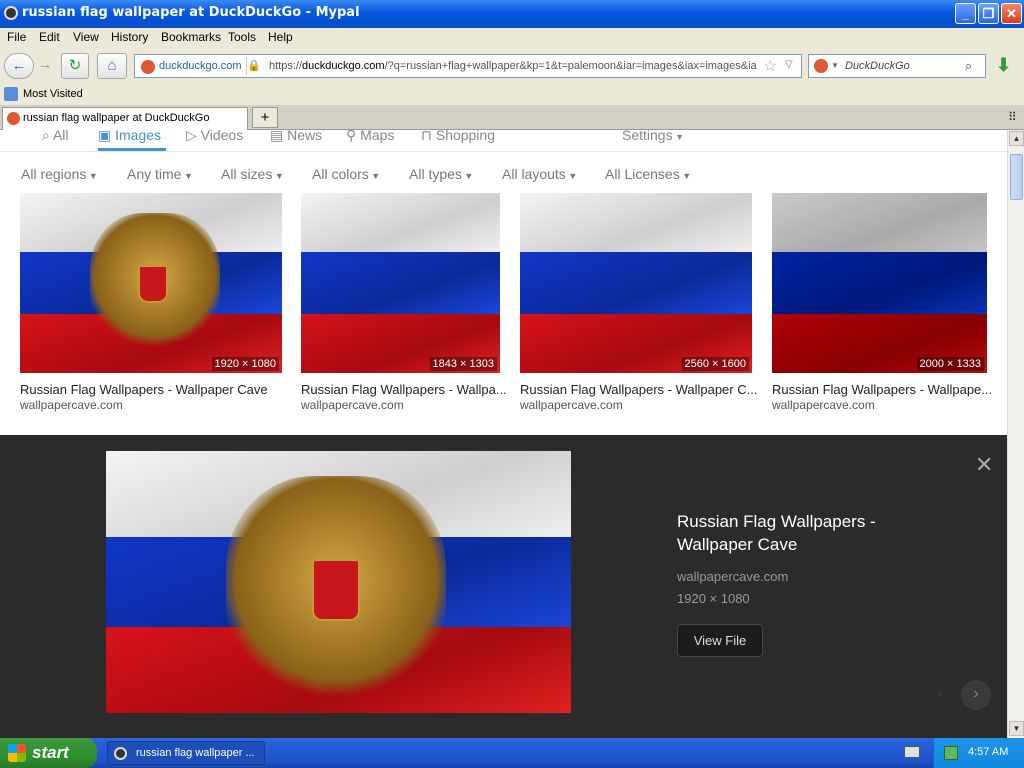  What do you see at coordinates (151, 389) in the screenshot?
I see `result-title-1: Russian Flag Wallpapers - Wallpaper Cave` at bounding box center [151, 389].